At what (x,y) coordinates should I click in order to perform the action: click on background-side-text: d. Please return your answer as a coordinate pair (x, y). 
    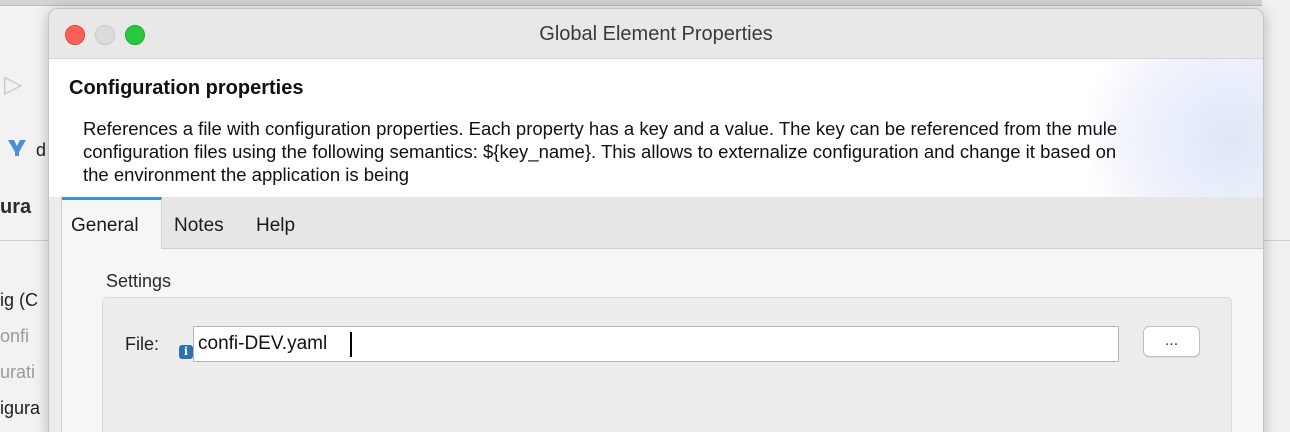
    Looking at the image, I should click on (41, 150).